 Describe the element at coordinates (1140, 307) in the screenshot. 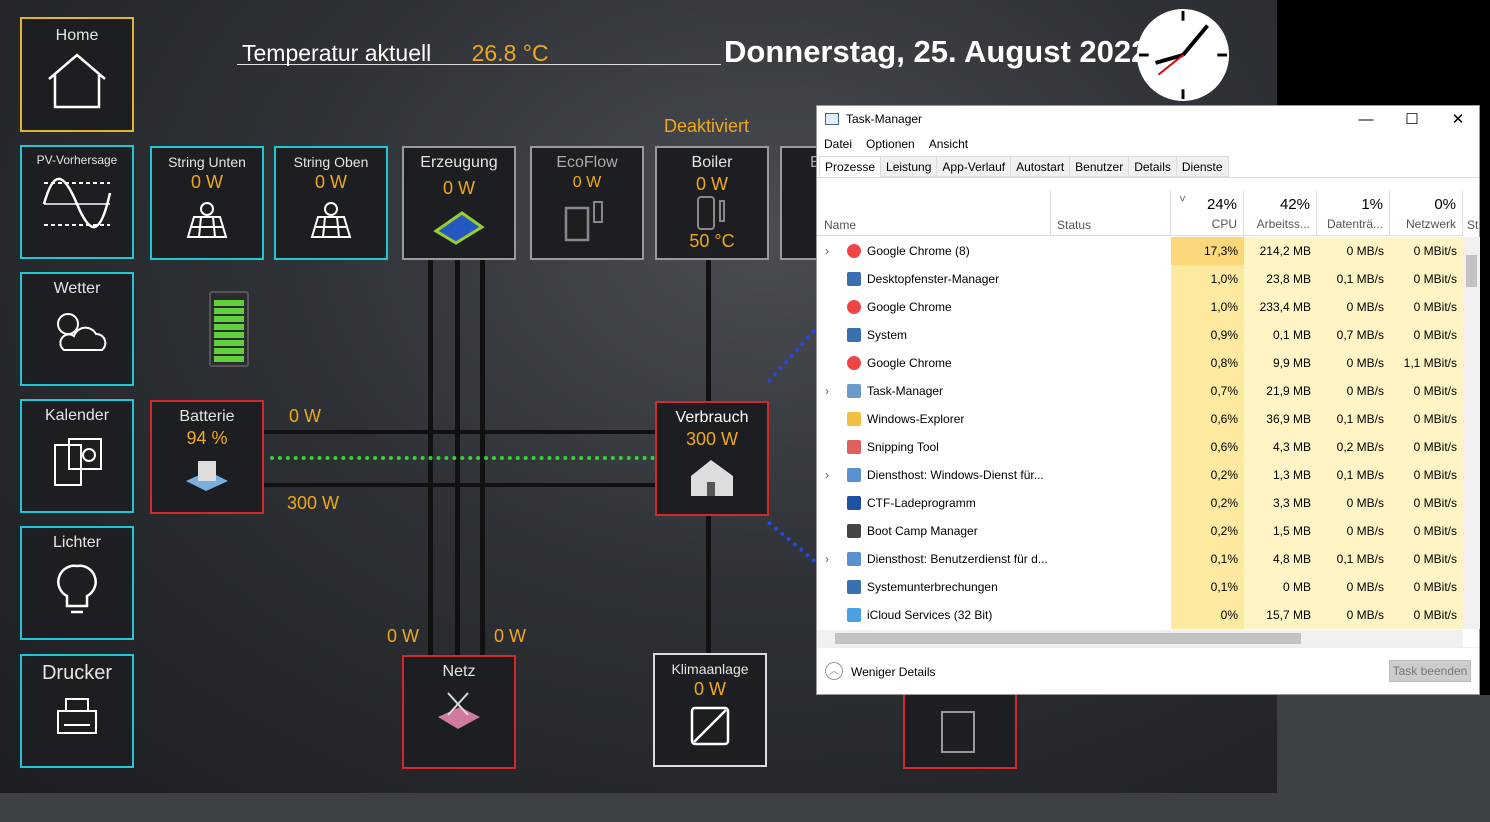

I see `process-row: Google Chrome 1,0% 233,4 MB 0 MB/s 0 MBit/s` at that location.